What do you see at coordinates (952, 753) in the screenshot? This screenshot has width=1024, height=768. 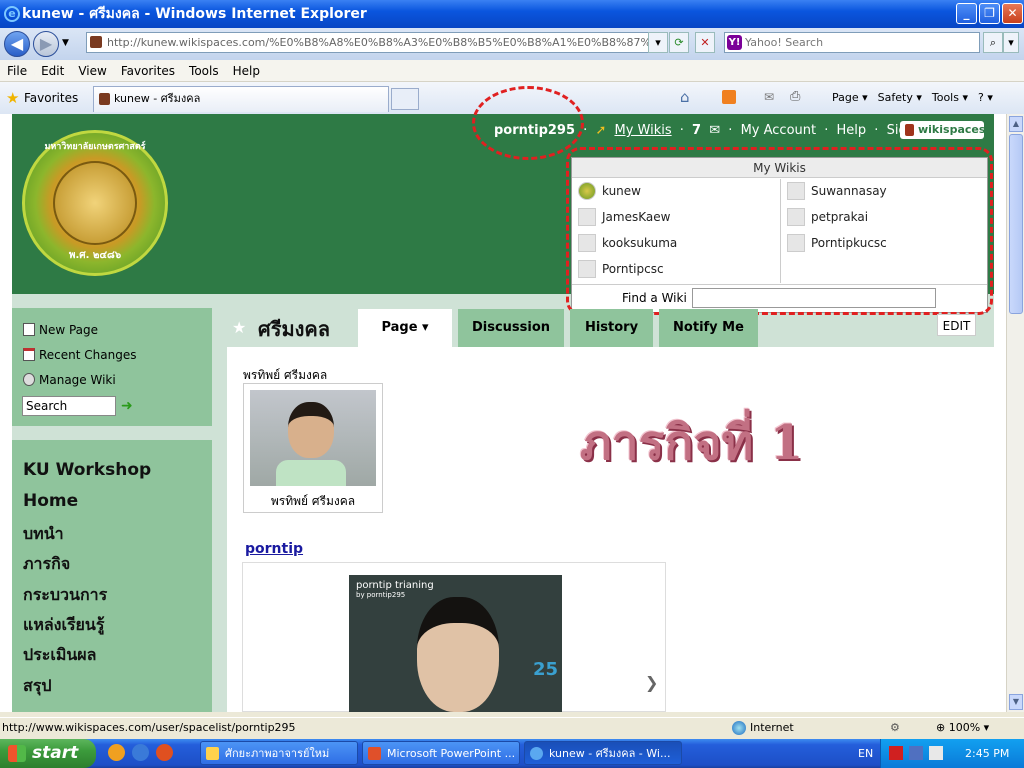 I see `system-tray: 2:45 PM` at bounding box center [952, 753].